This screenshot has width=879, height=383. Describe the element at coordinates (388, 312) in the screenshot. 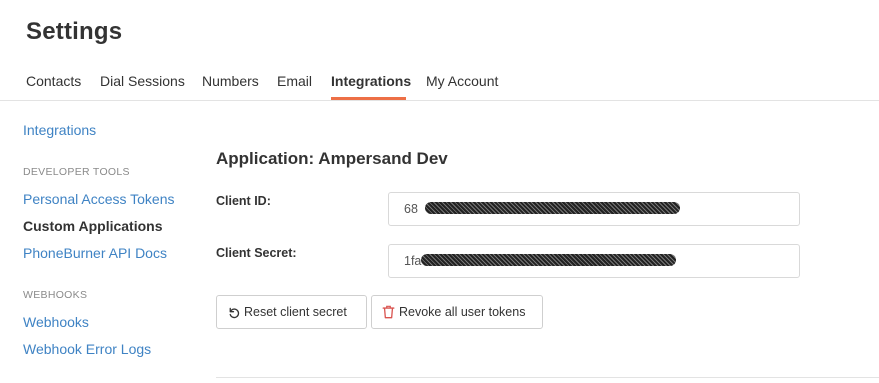

I see `trash-icon` at that location.